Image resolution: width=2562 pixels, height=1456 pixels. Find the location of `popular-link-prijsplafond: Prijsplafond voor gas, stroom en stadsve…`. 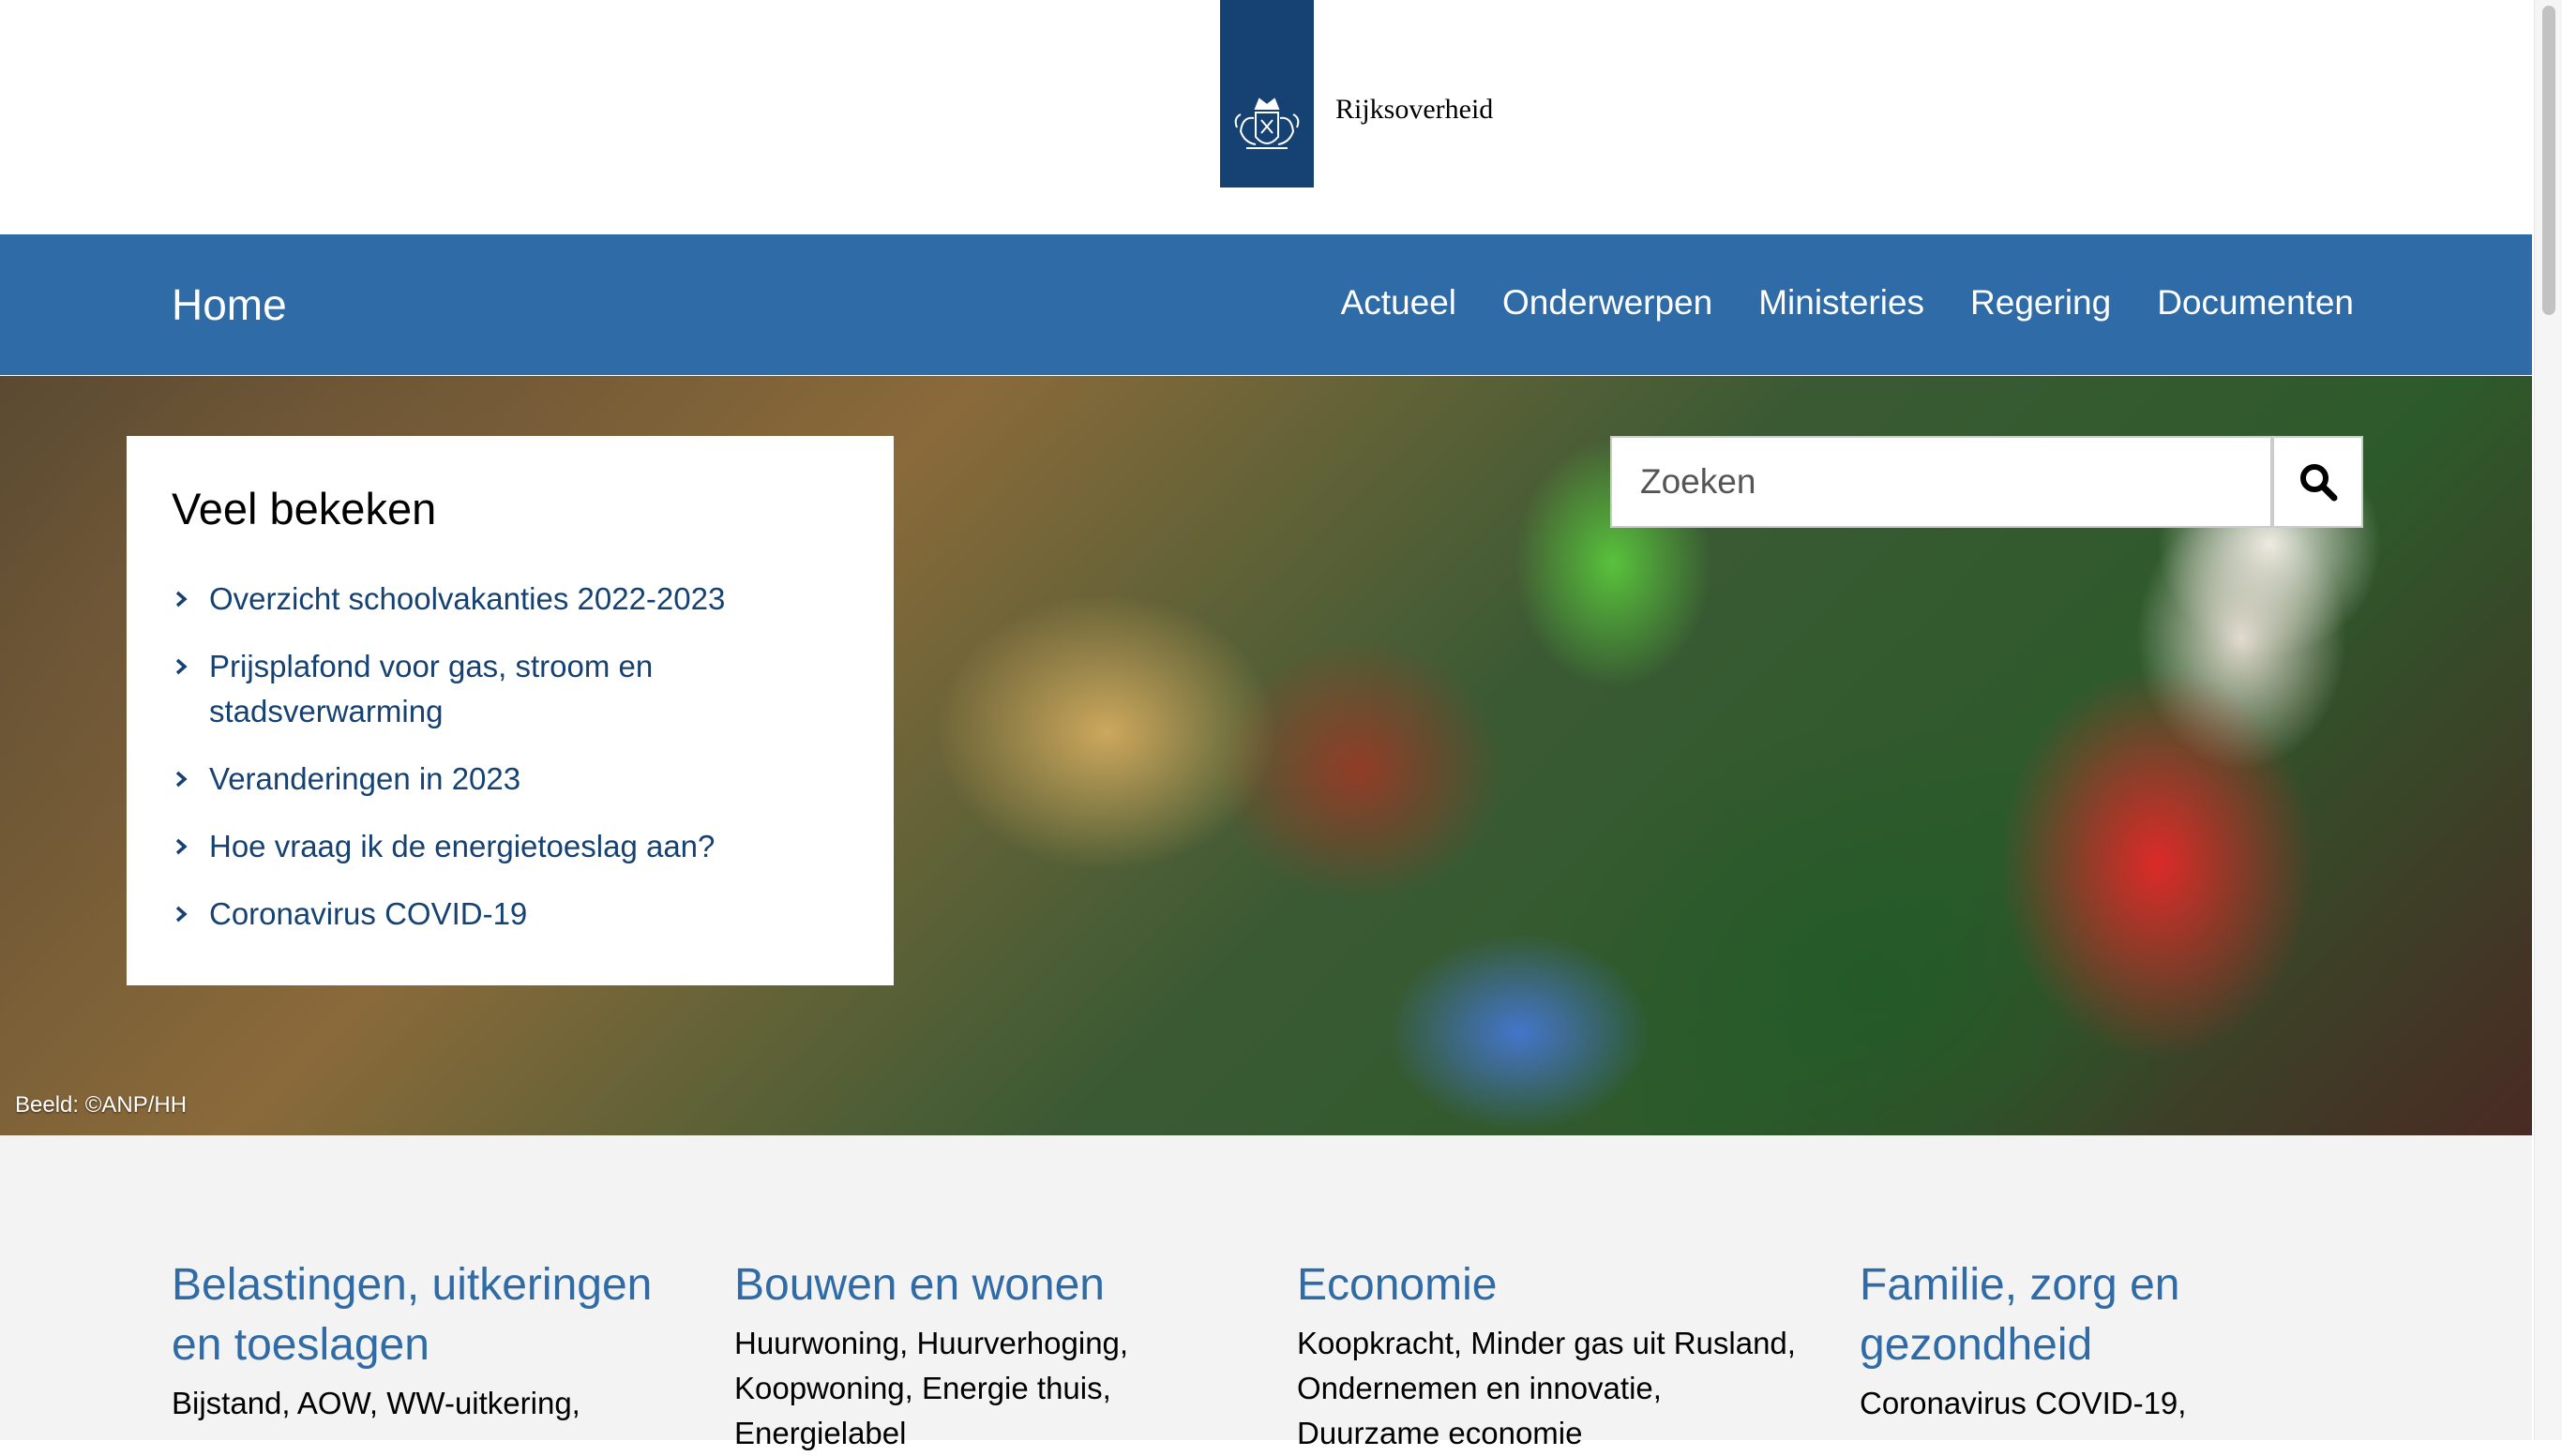

popular-link-prijsplafond: Prijsplafond voor gas, stroom en stadsve… is located at coordinates (431, 688).